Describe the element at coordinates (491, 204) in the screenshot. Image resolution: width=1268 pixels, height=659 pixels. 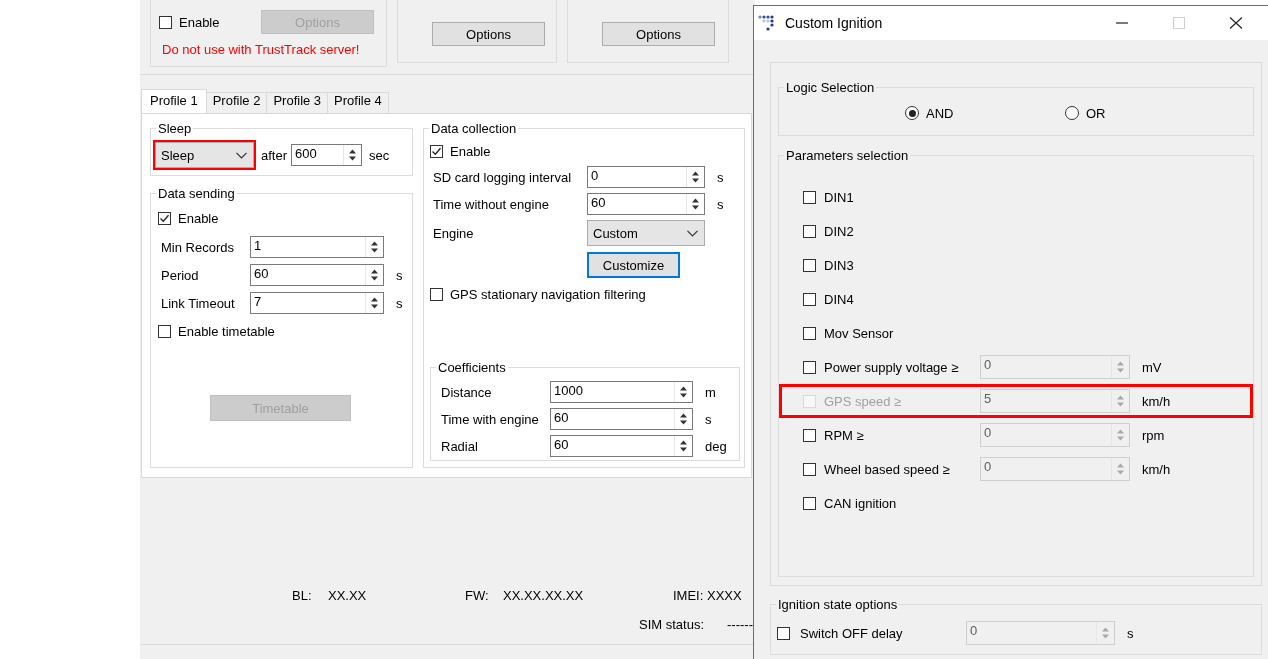
I see `field-label: Time without engine` at that location.